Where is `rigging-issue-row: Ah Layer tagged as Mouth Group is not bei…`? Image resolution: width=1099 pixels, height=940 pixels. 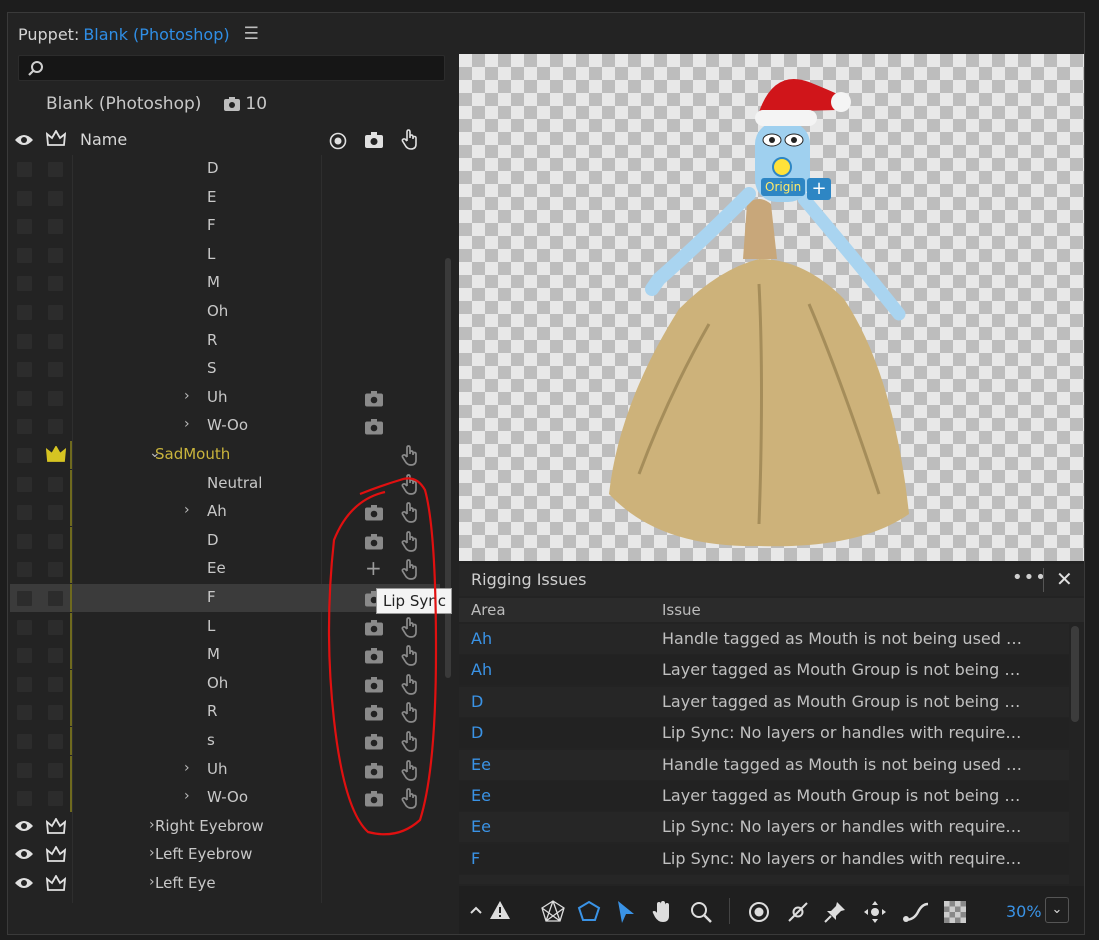
rigging-issue-row: Ah Layer tagged as Mouth Group is not bei… is located at coordinates (764, 670).